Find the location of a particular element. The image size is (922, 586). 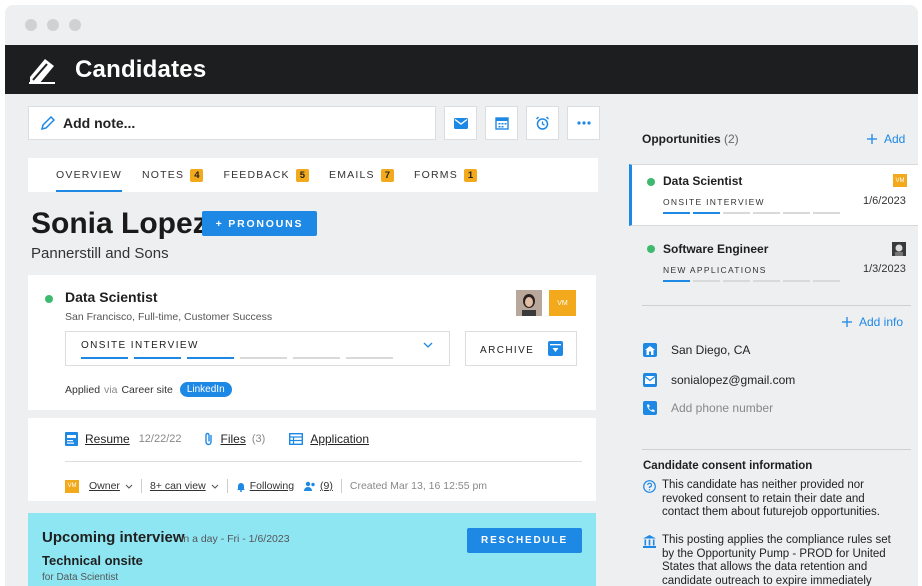

tab-label: OVERVIEW is located at coordinates (89, 175).